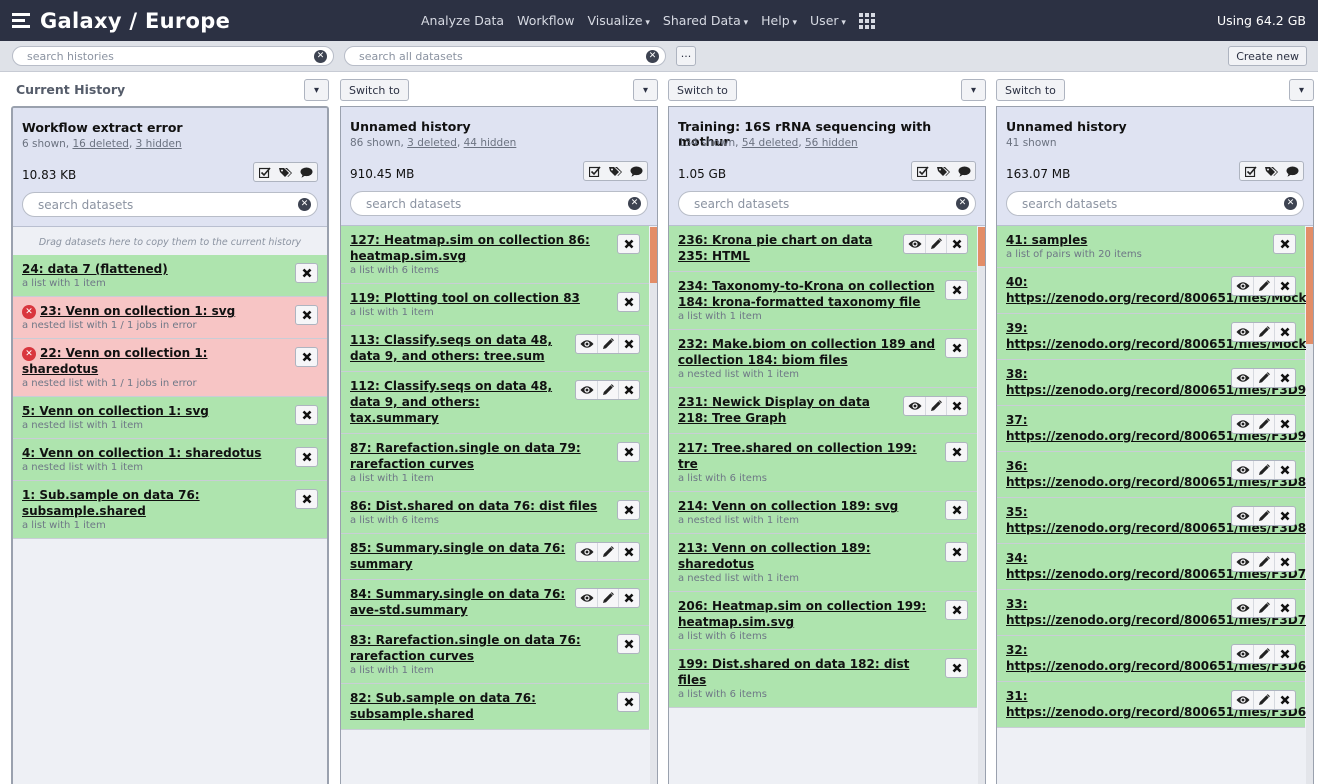 The image size is (1318, 784). Describe the element at coordinates (1309, 505) in the screenshot. I see `scrollbar` at that location.